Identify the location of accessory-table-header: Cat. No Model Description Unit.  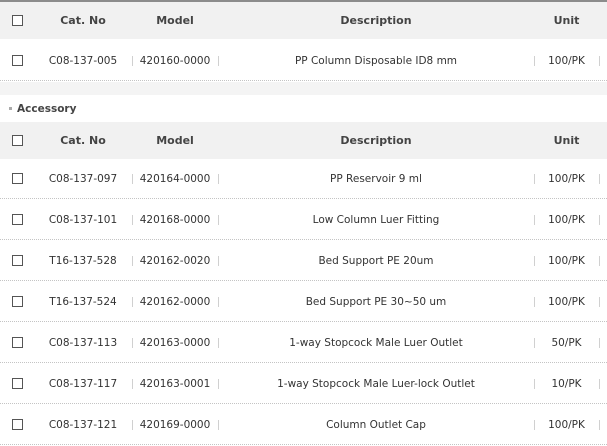
(303, 140).